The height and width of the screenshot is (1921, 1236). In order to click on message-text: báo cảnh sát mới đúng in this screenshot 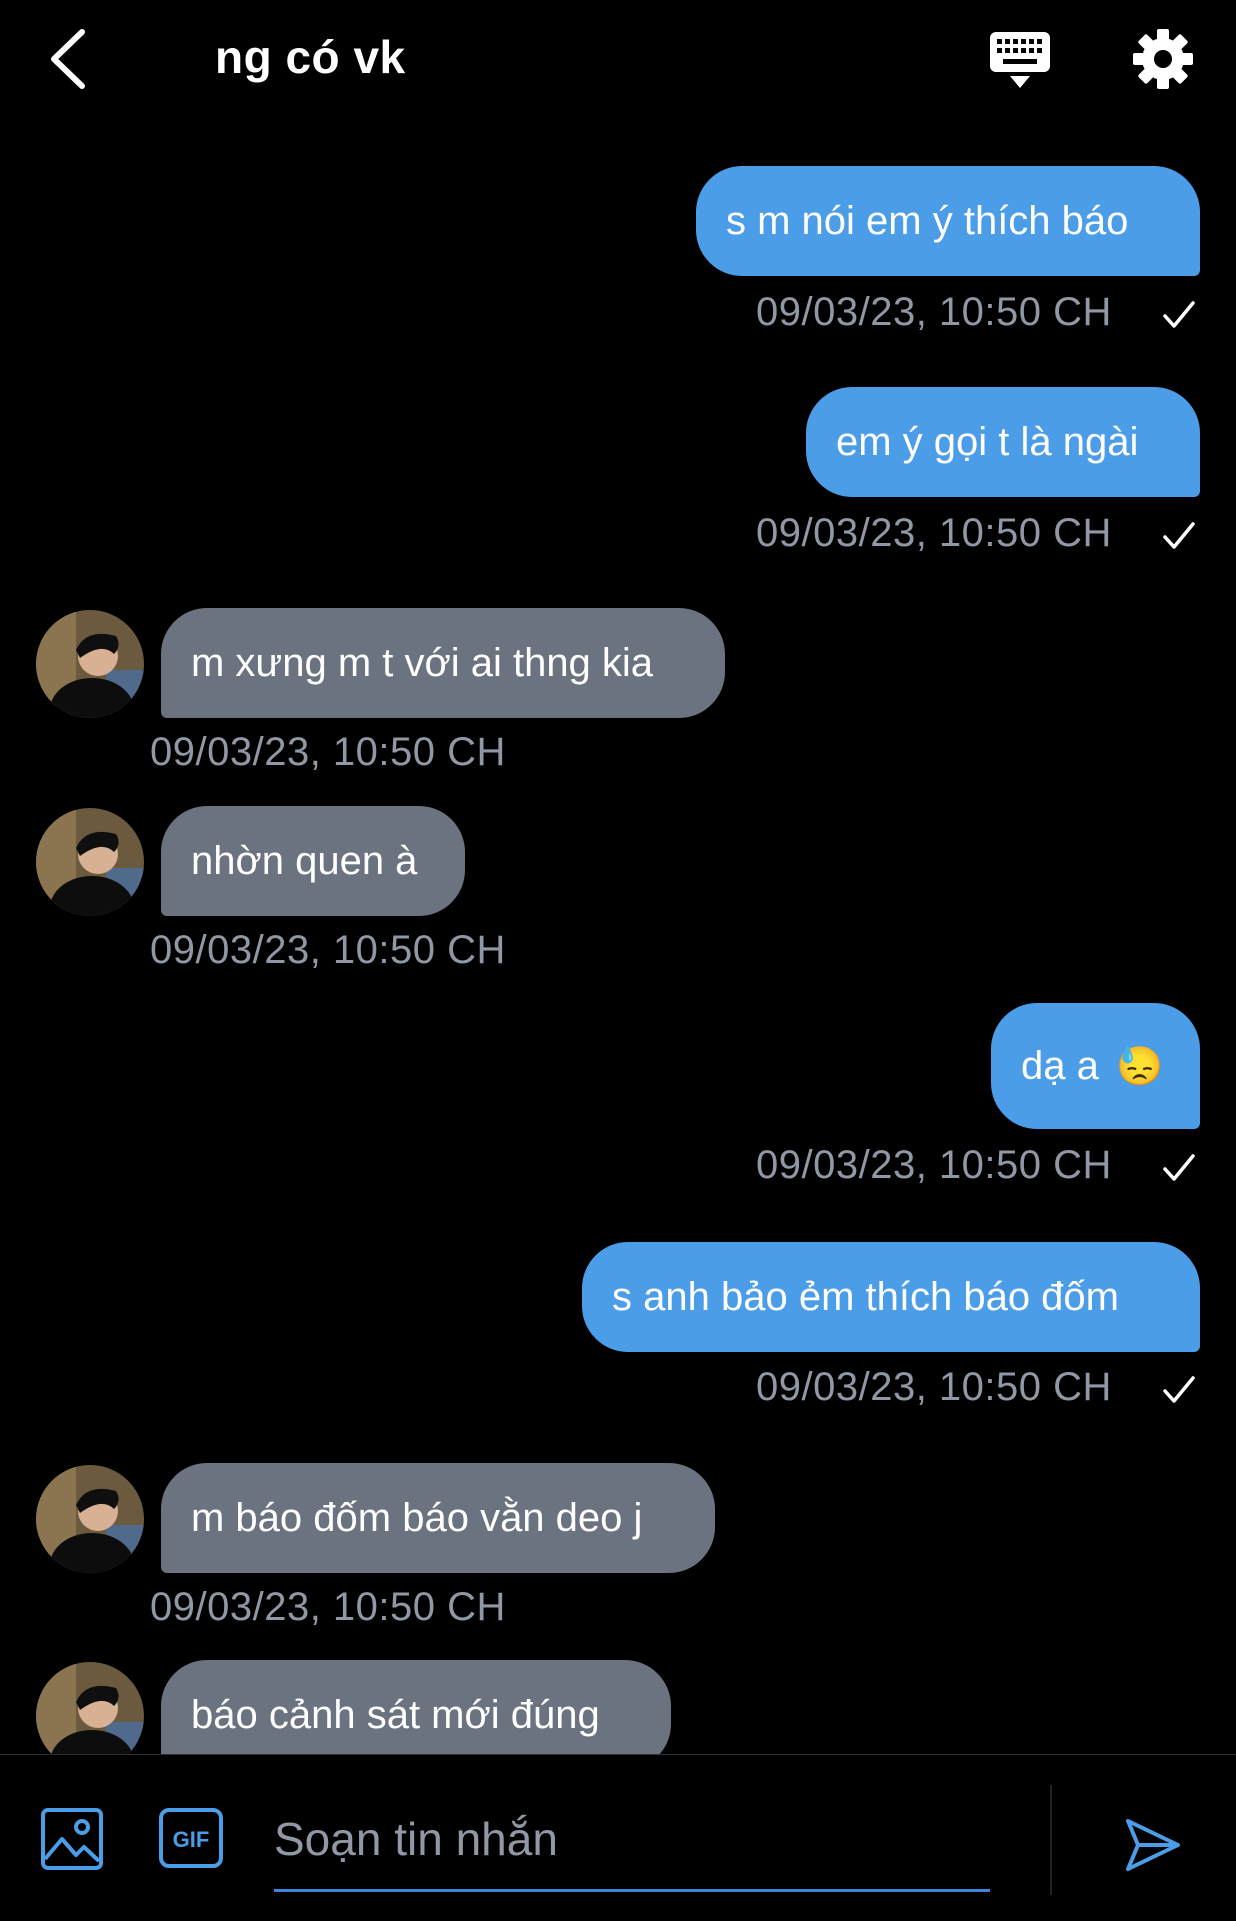, I will do `click(395, 1715)`.